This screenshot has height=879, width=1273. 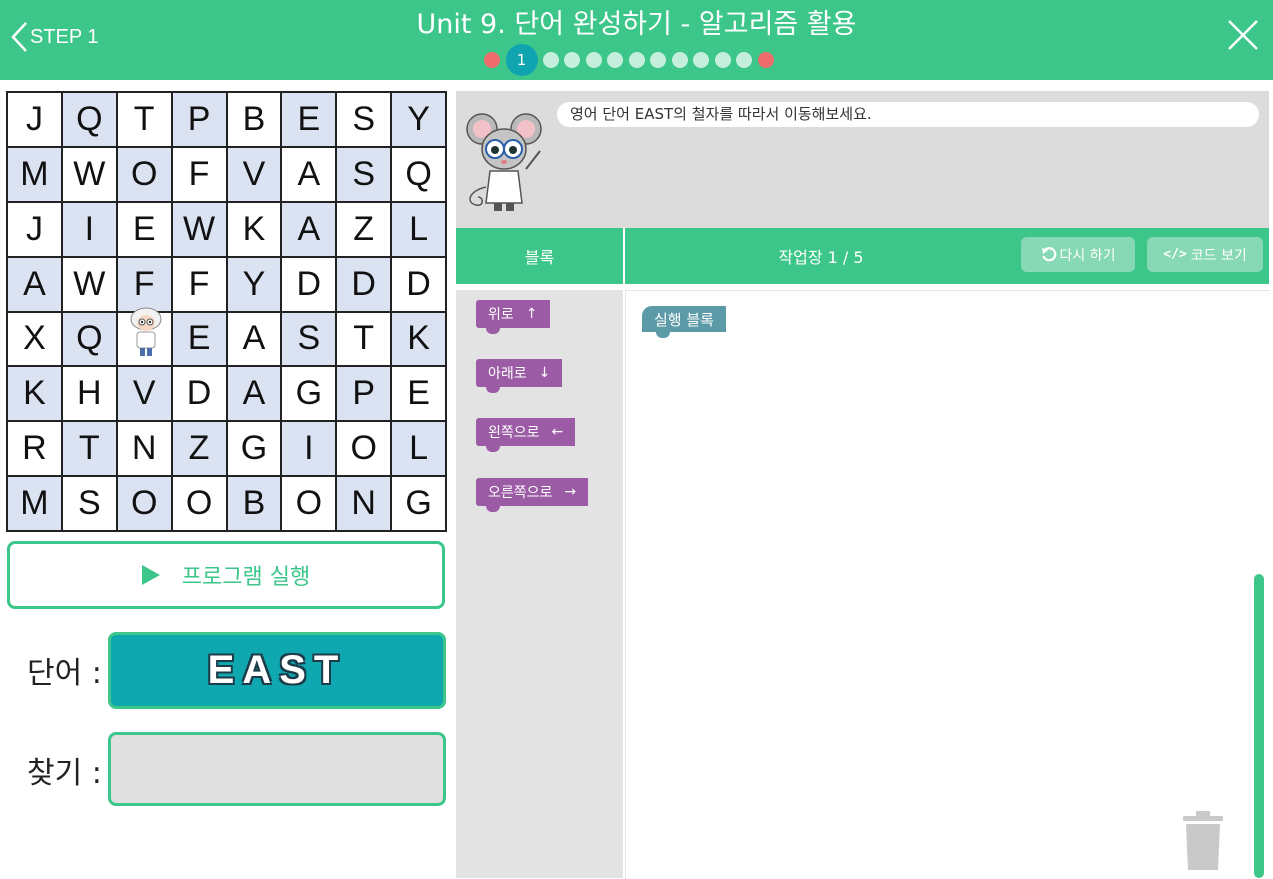 What do you see at coordinates (504, 162) in the screenshot?
I see `mouse-professor-icon` at bounding box center [504, 162].